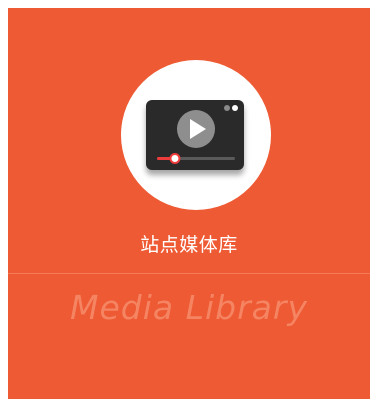 The width and height of the screenshot is (378, 407). I want to click on divider, so click(189, 273).